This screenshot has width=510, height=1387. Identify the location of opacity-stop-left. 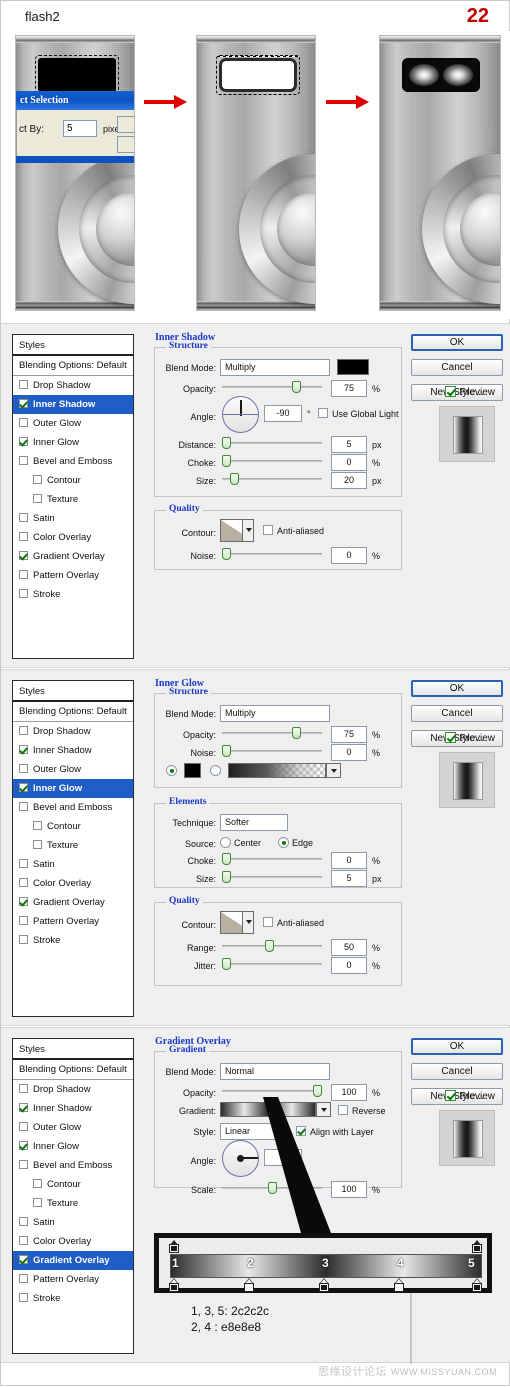
(174, 1246).